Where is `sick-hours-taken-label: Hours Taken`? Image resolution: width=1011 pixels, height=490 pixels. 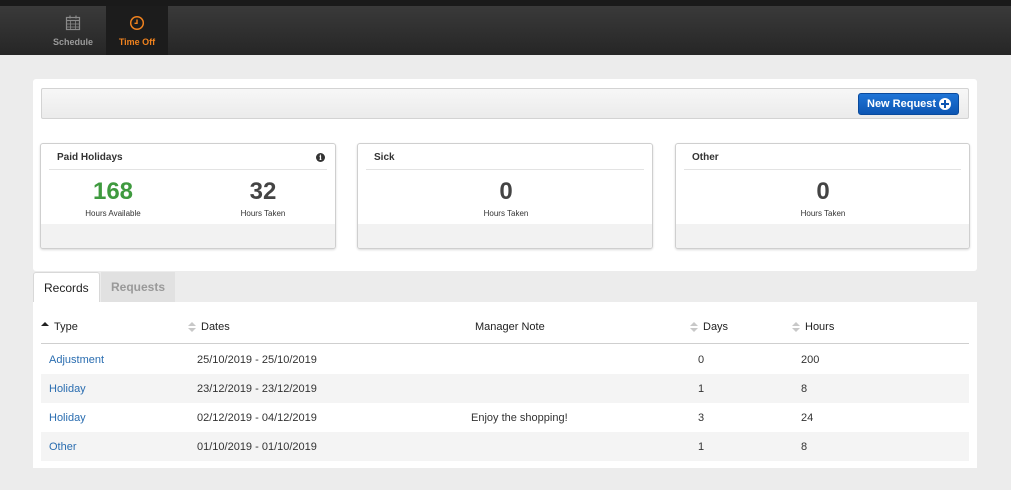 sick-hours-taken-label: Hours Taken is located at coordinates (506, 213).